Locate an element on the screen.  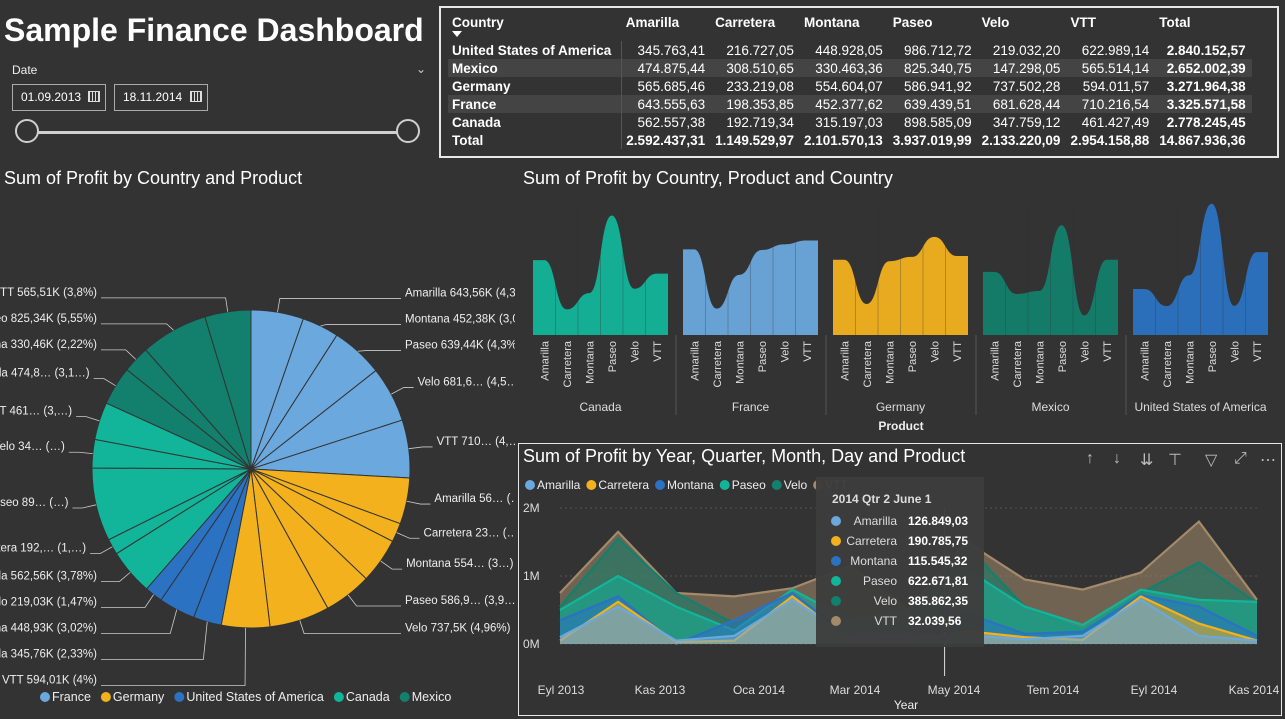
column-header: Velo is located at coordinates (1022, 27).